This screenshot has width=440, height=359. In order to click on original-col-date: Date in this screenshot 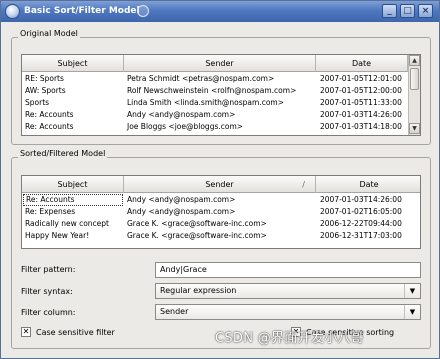, I will do `click(362, 63)`.